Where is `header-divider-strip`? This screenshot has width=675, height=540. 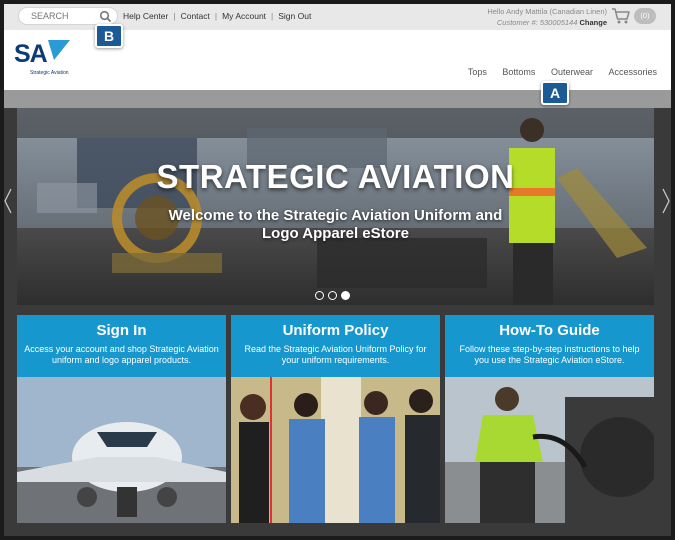
header-divider-strip is located at coordinates (337, 99).